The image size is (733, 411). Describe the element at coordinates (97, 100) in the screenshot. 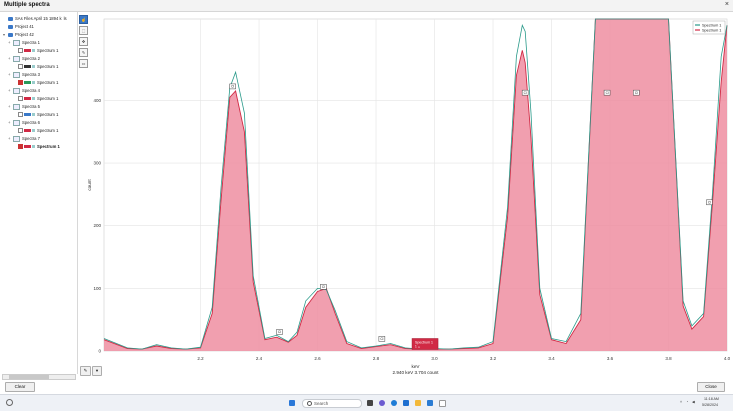

I see `y-tick-label: 400` at that location.